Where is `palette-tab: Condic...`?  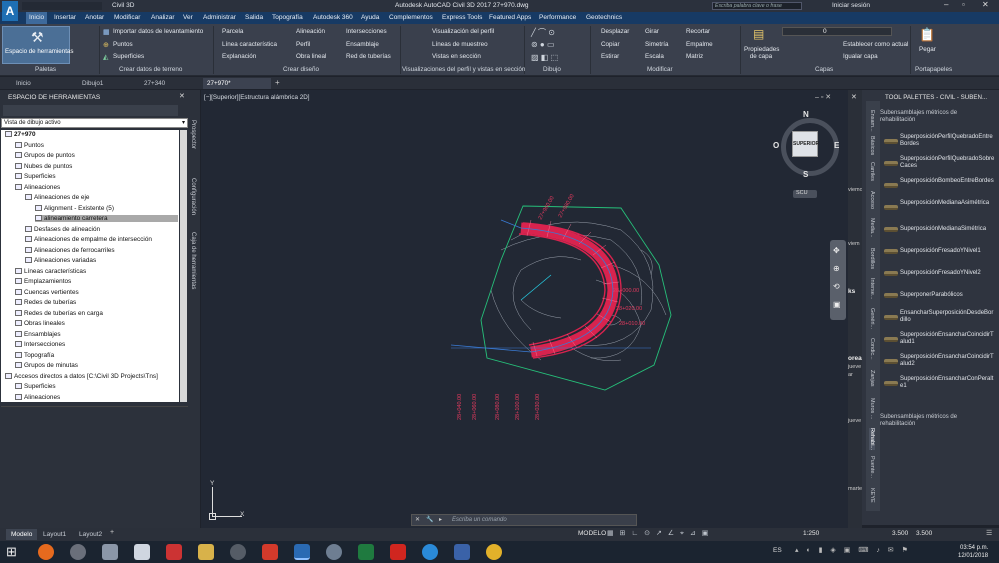
palette-tab: Condic... is located at coordinates (872, 349).